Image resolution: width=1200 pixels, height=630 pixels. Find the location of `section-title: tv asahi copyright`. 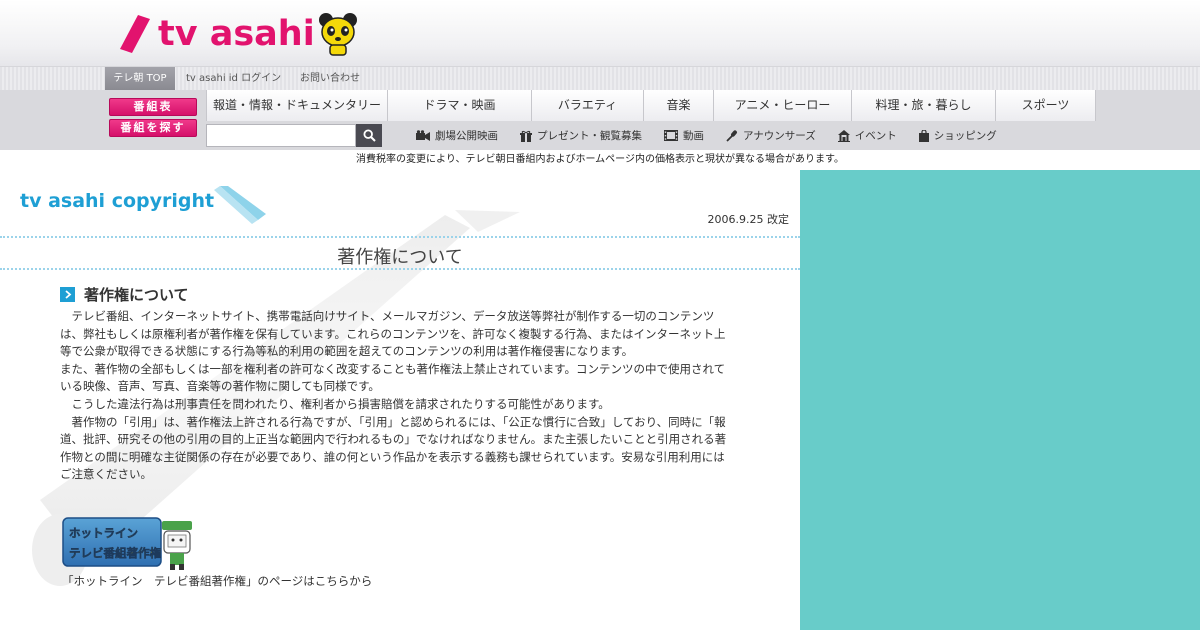

section-title: tv asahi copyright is located at coordinates (117, 201).